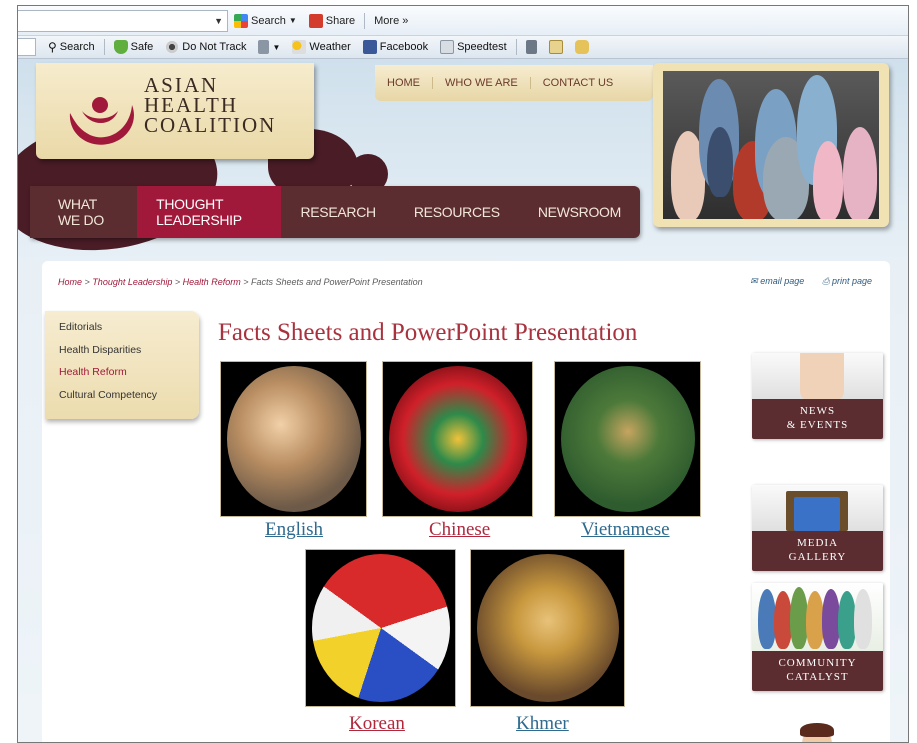  I want to click on logo-line: COALITION, so click(210, 125).